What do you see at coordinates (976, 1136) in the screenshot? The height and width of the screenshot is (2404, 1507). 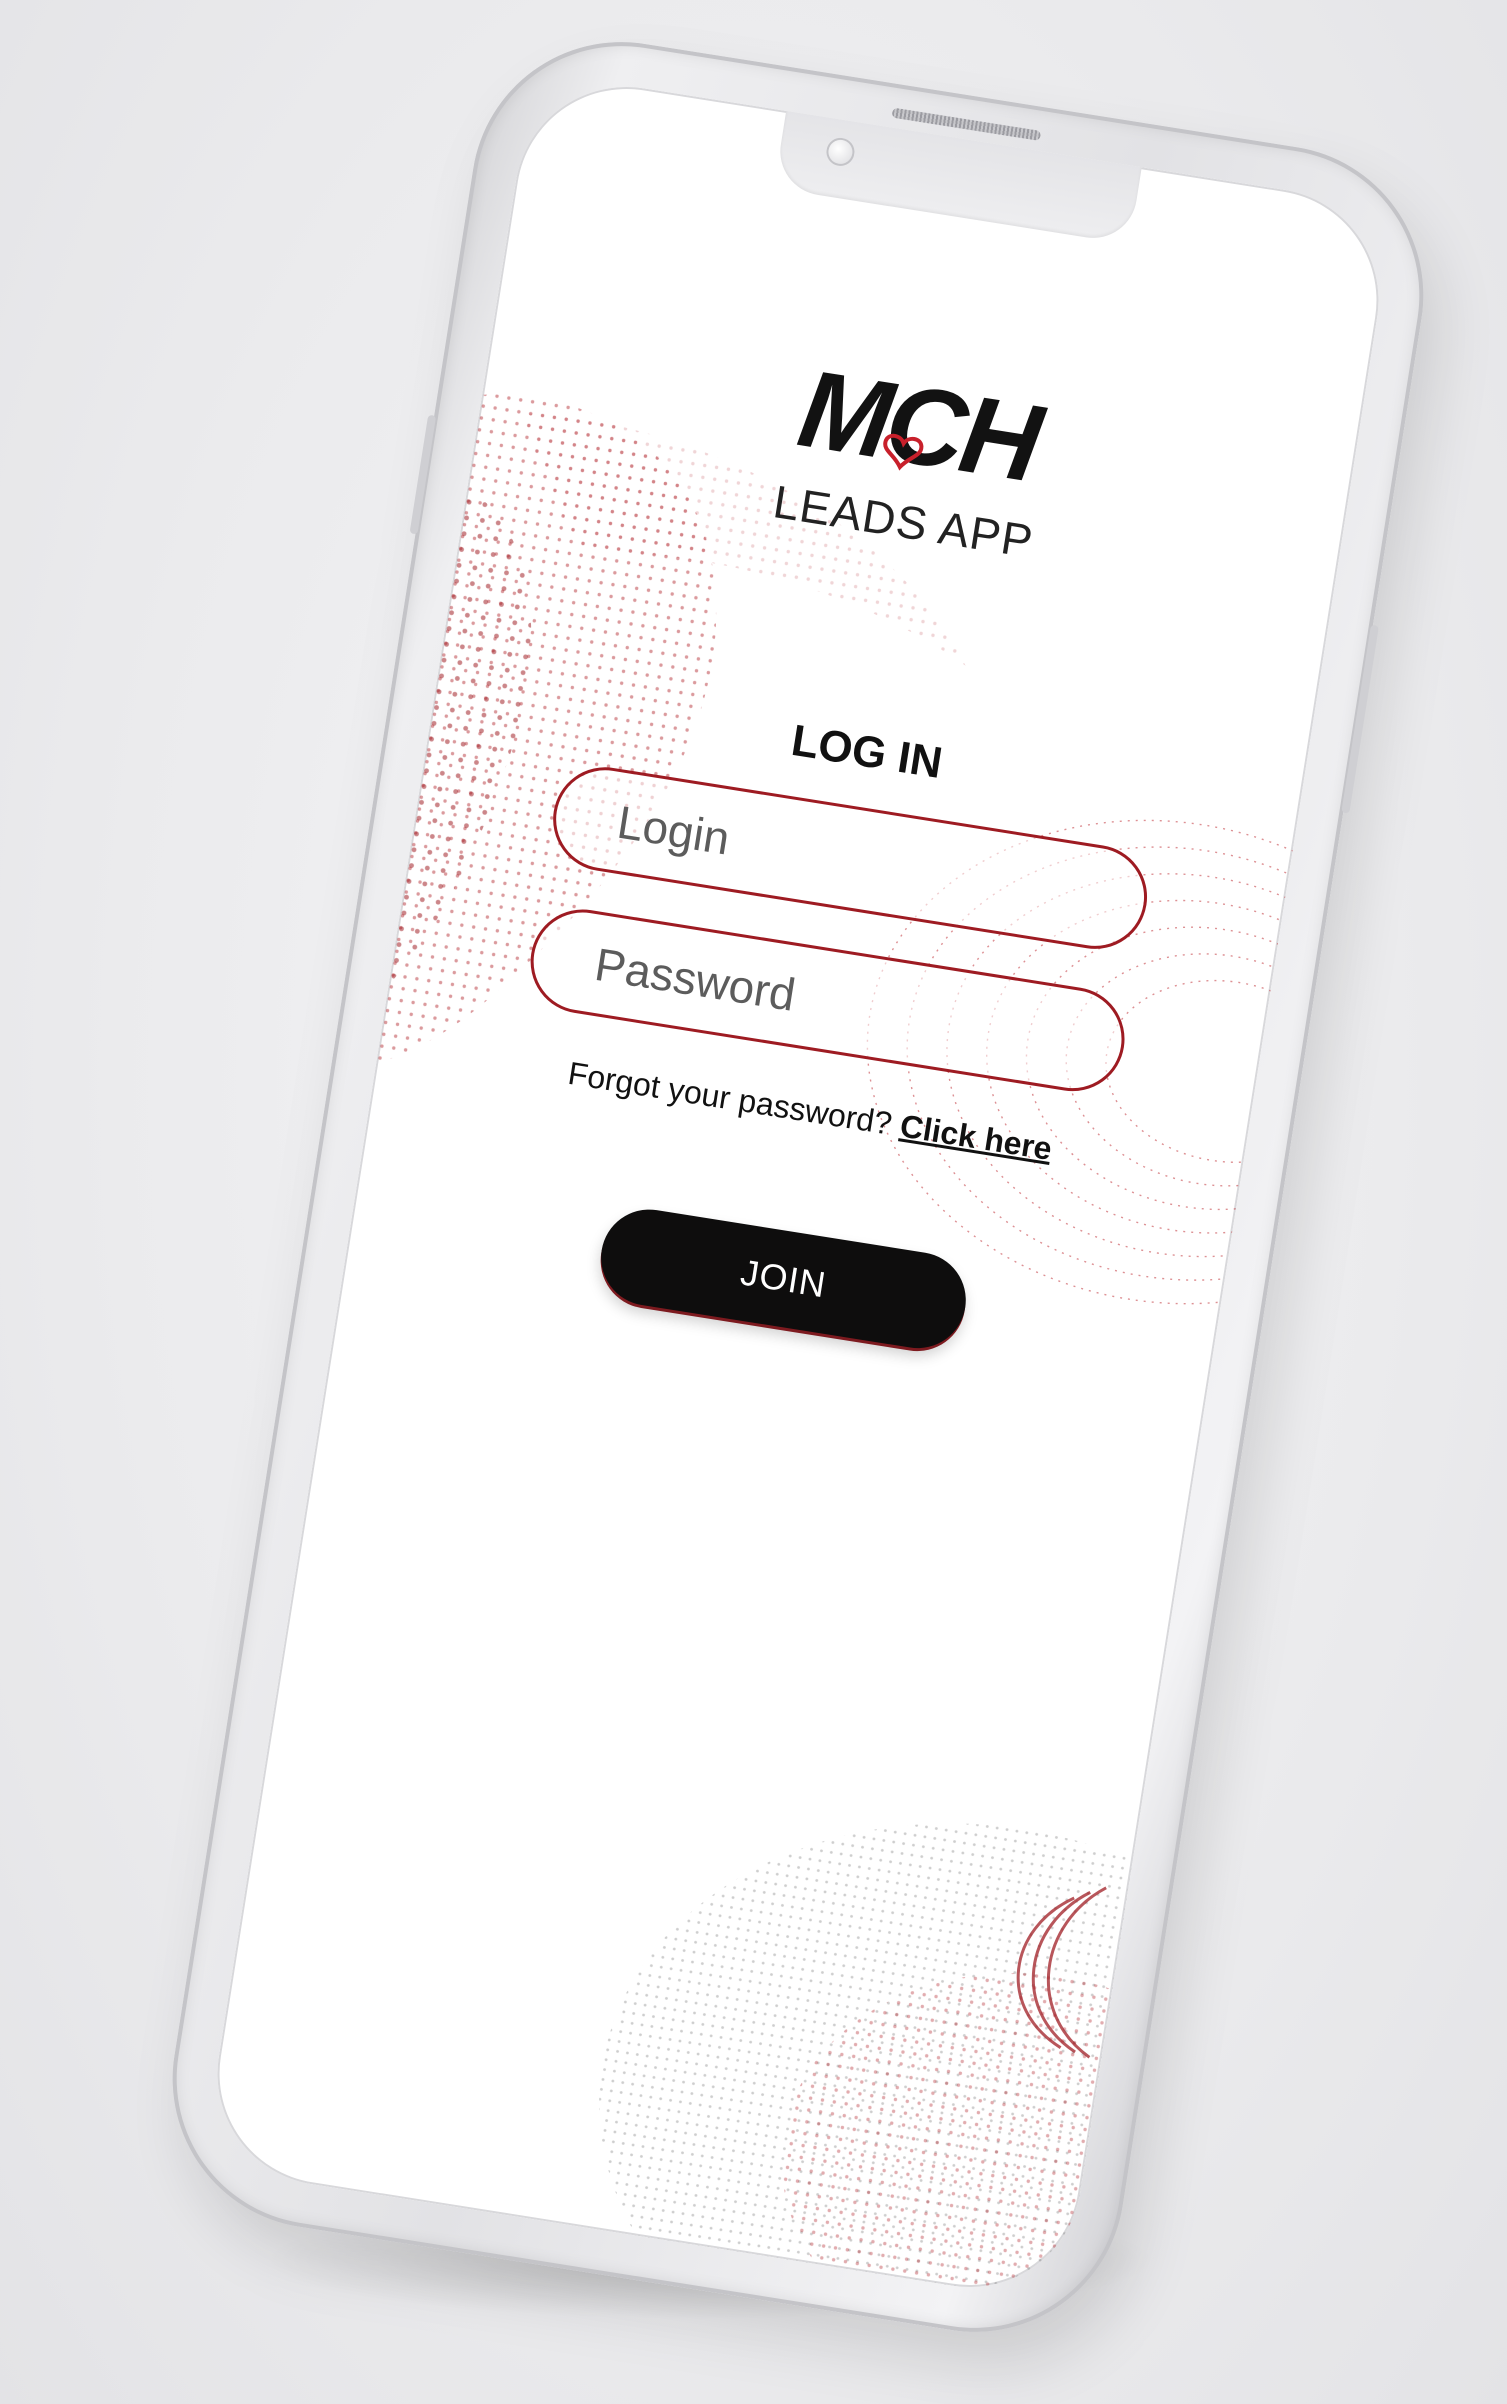 I see `forgot-password-link: Click here` at bounding box center [976, 1136].